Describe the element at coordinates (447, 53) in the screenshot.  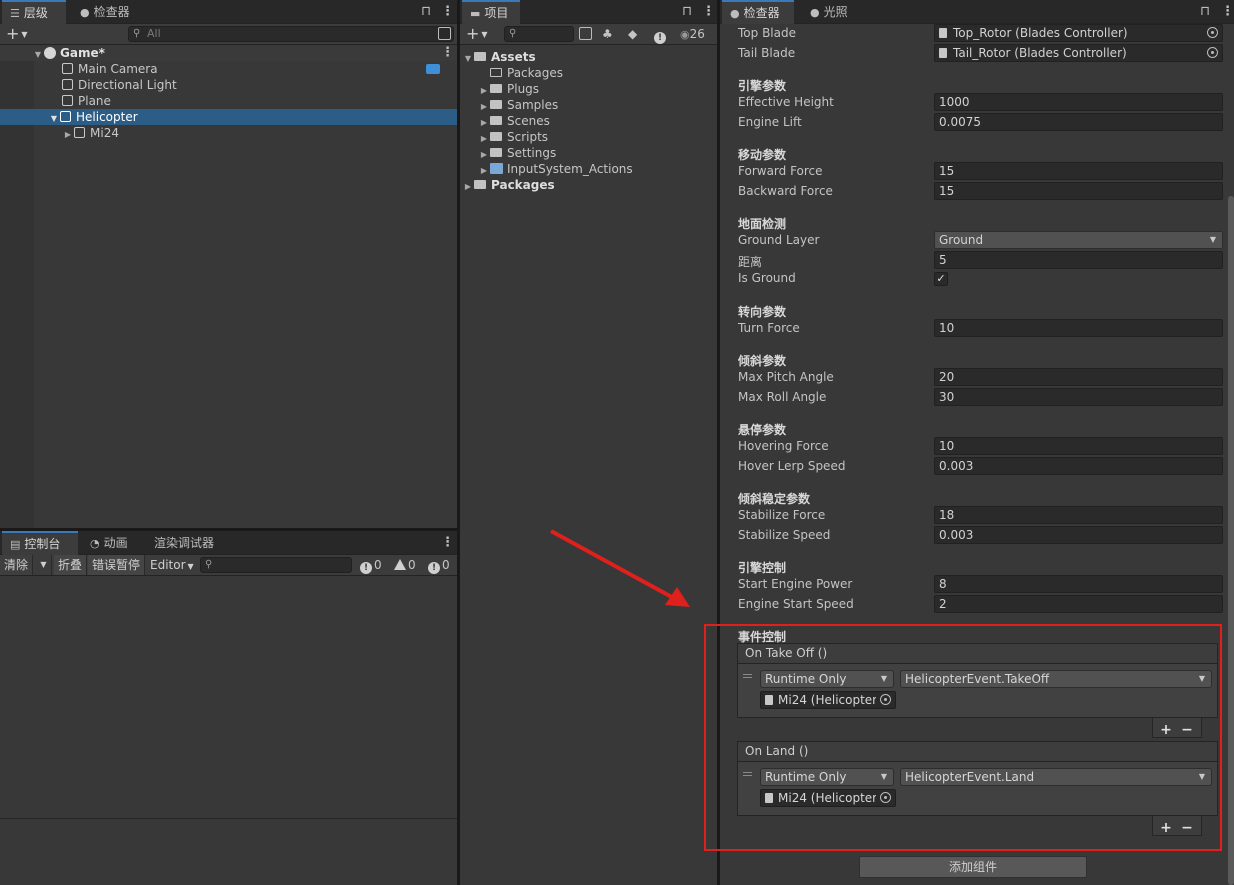
I see `scene-menu-icon: ⋮` at that location.